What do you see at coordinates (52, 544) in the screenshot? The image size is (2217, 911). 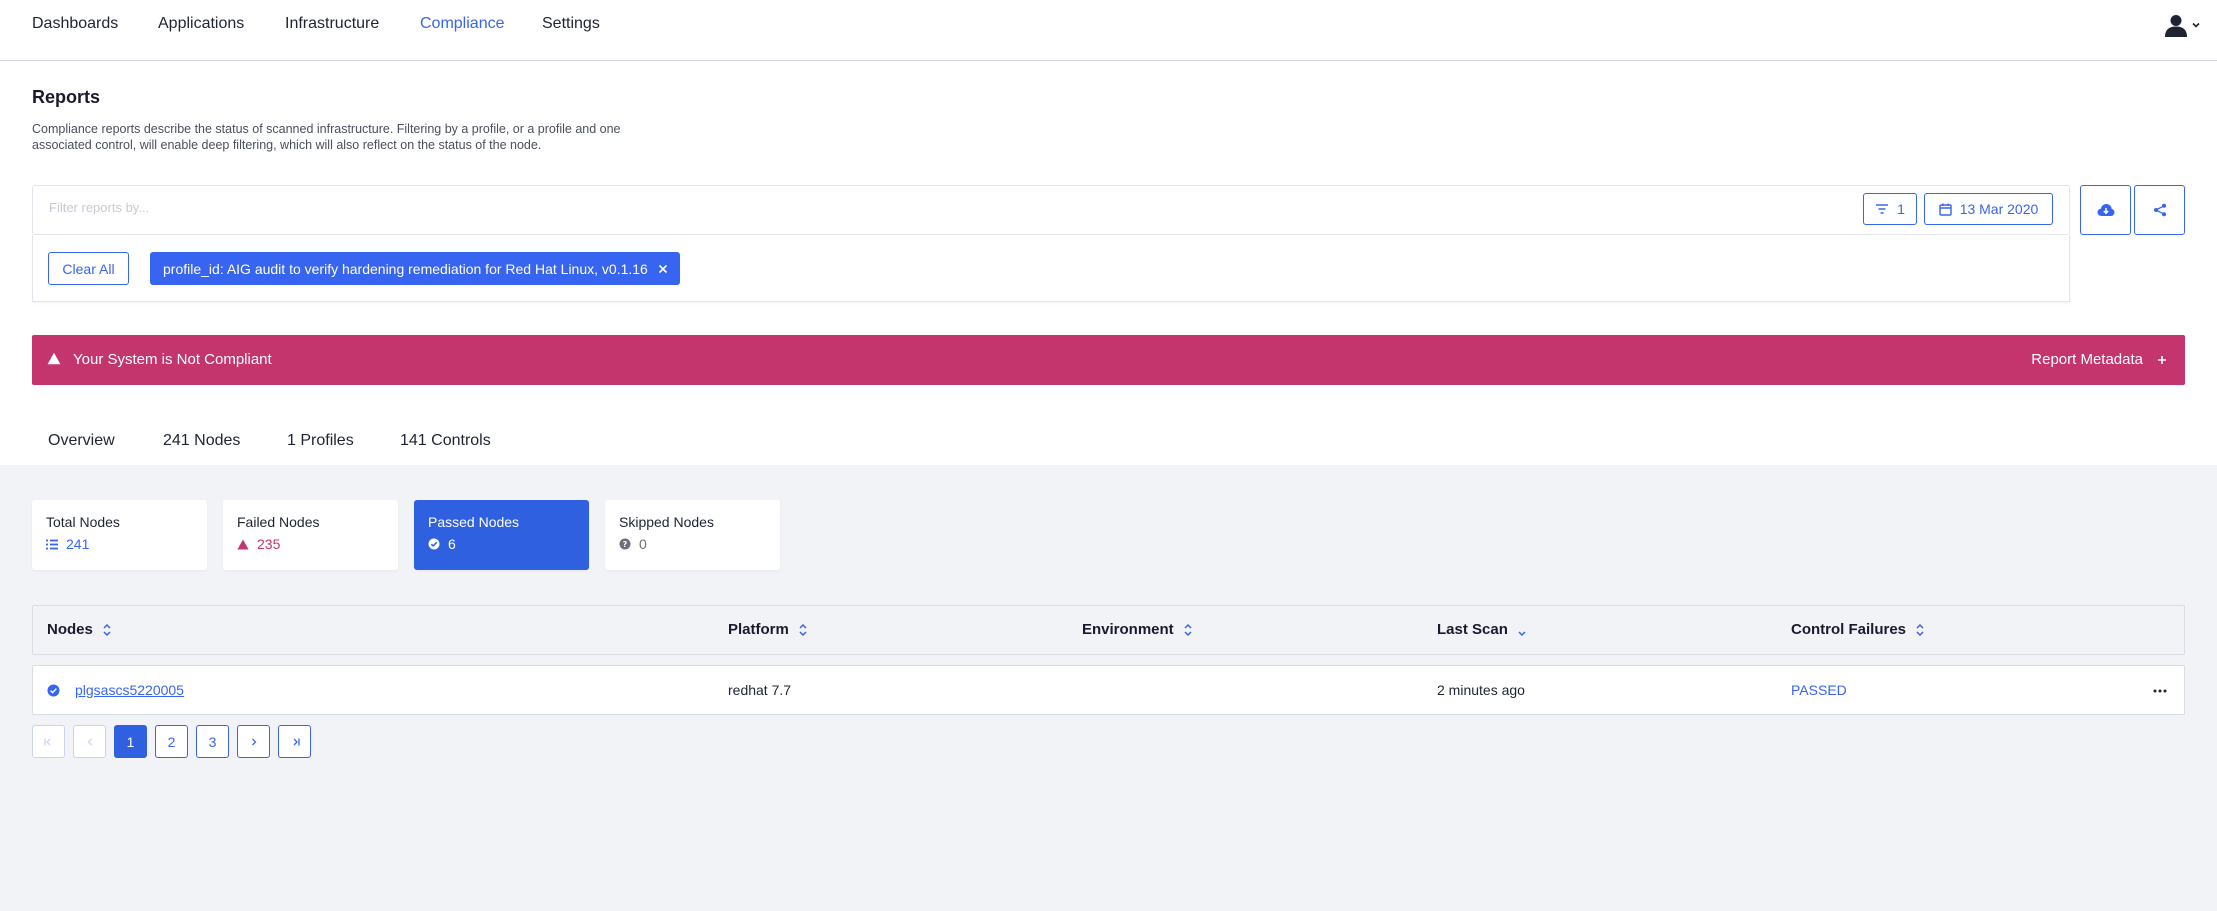 I see `list-icon` at bounding box center [52, 544].